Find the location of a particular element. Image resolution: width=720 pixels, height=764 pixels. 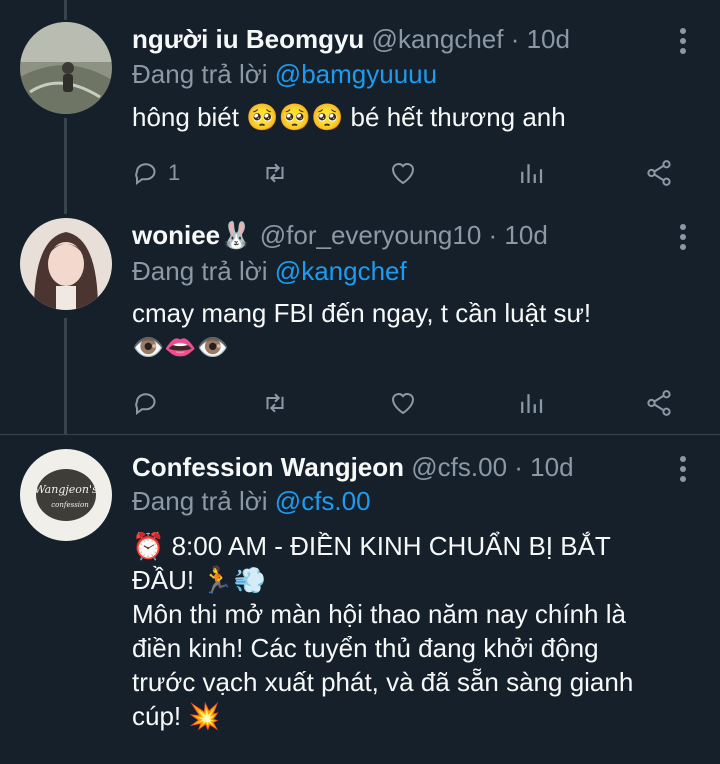

avatar-logo-subtext: confession is located at coordinates (70, 505).